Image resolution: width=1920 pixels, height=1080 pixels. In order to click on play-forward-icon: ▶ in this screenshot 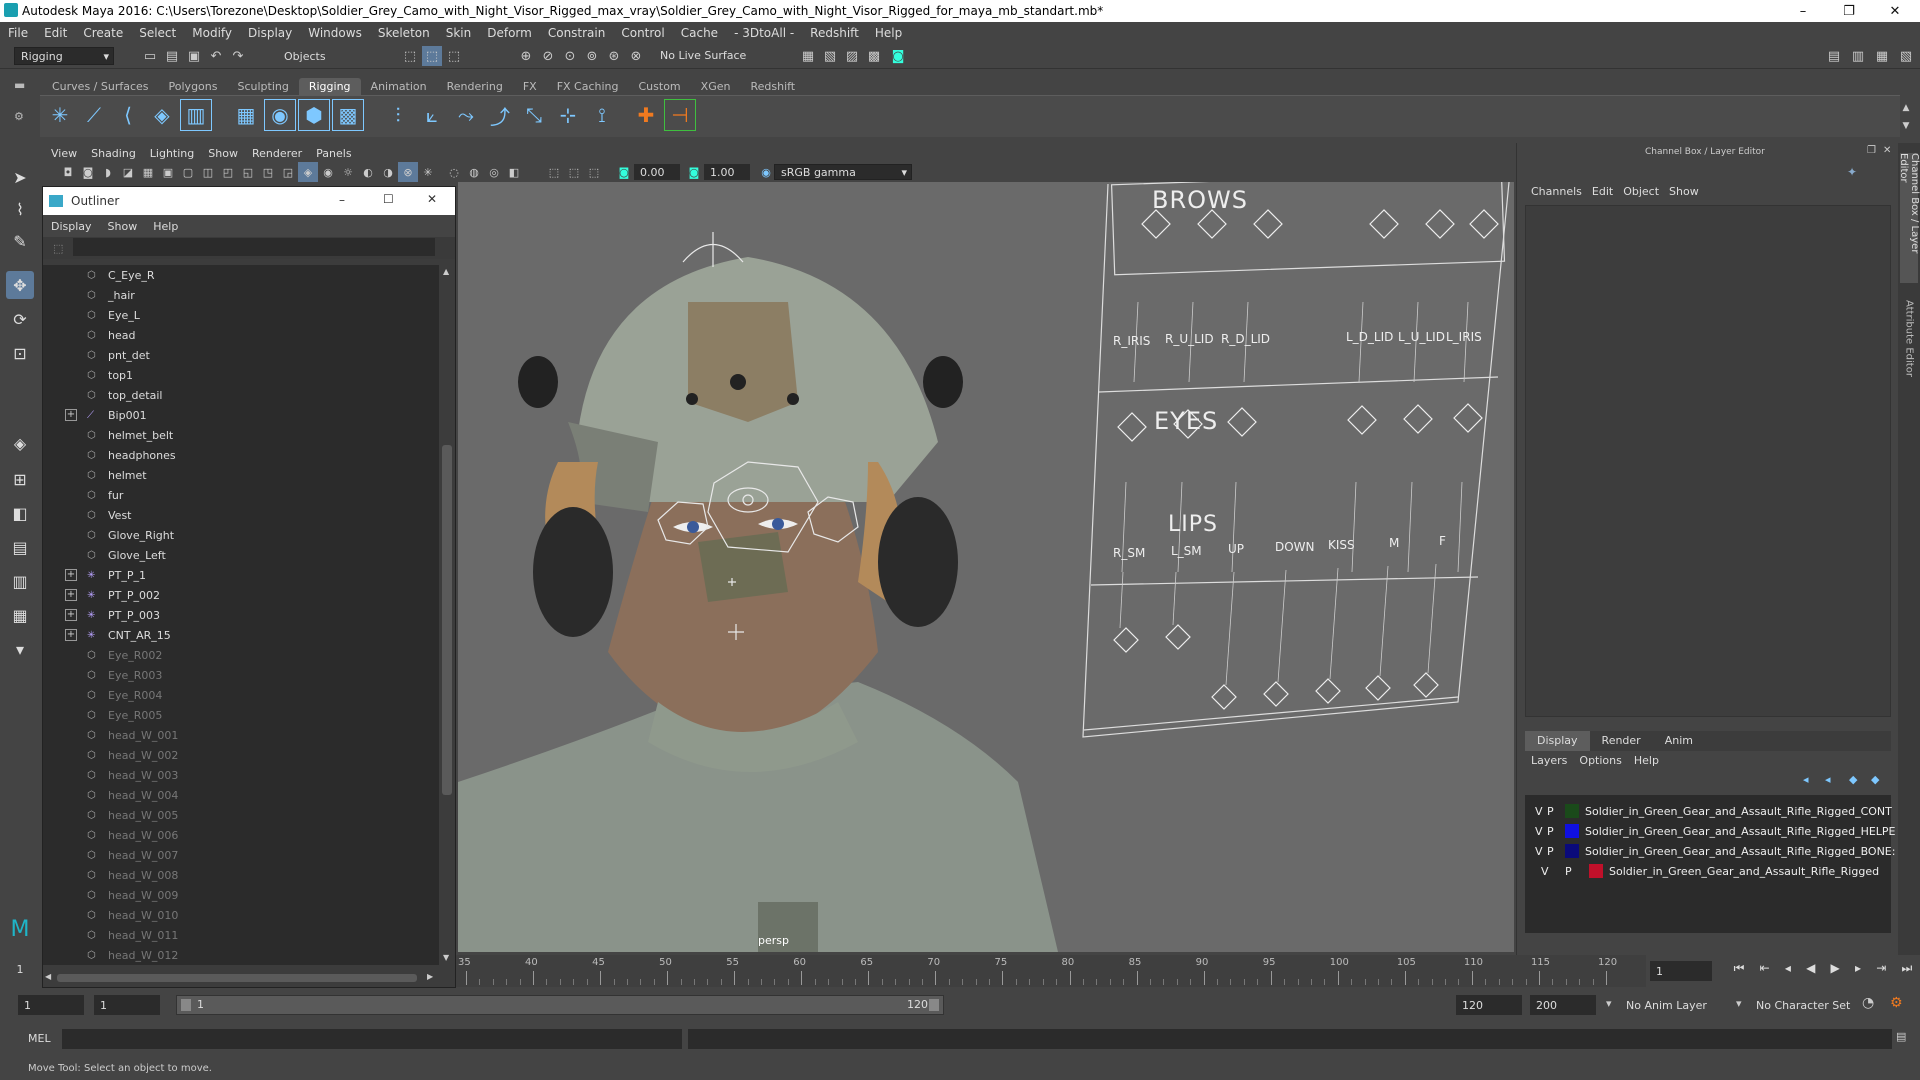, I will do `click(1835, 971)`.